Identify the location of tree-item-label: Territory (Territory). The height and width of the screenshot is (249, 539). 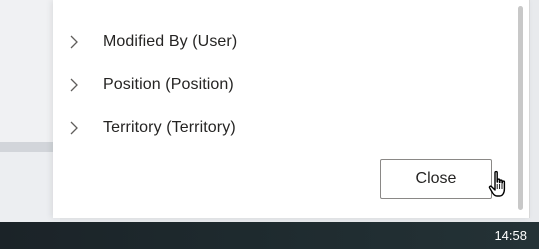
(169, 127).